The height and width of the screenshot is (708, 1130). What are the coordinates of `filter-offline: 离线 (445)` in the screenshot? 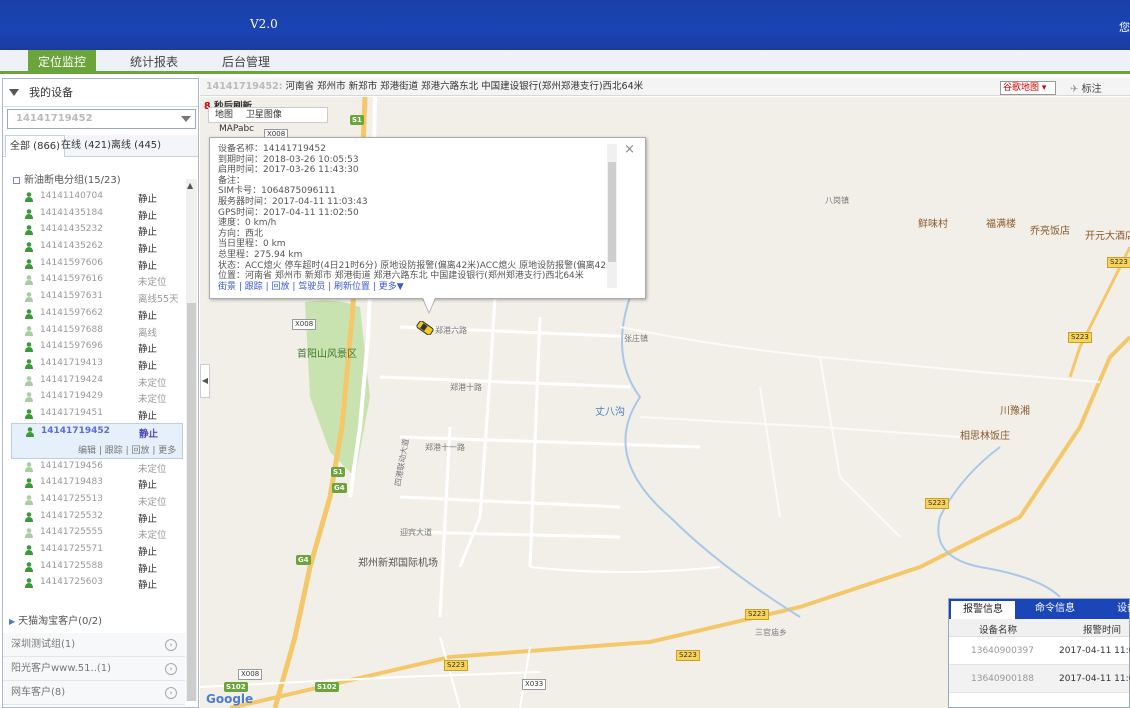 It's located at (136, 146).